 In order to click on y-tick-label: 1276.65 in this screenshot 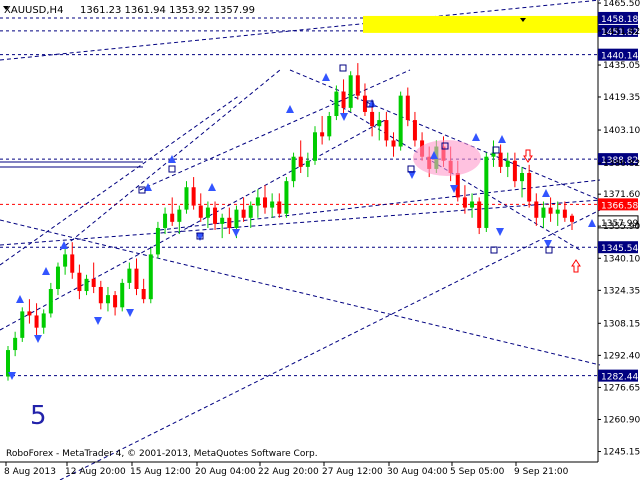, I will do `click(621, 388)`.